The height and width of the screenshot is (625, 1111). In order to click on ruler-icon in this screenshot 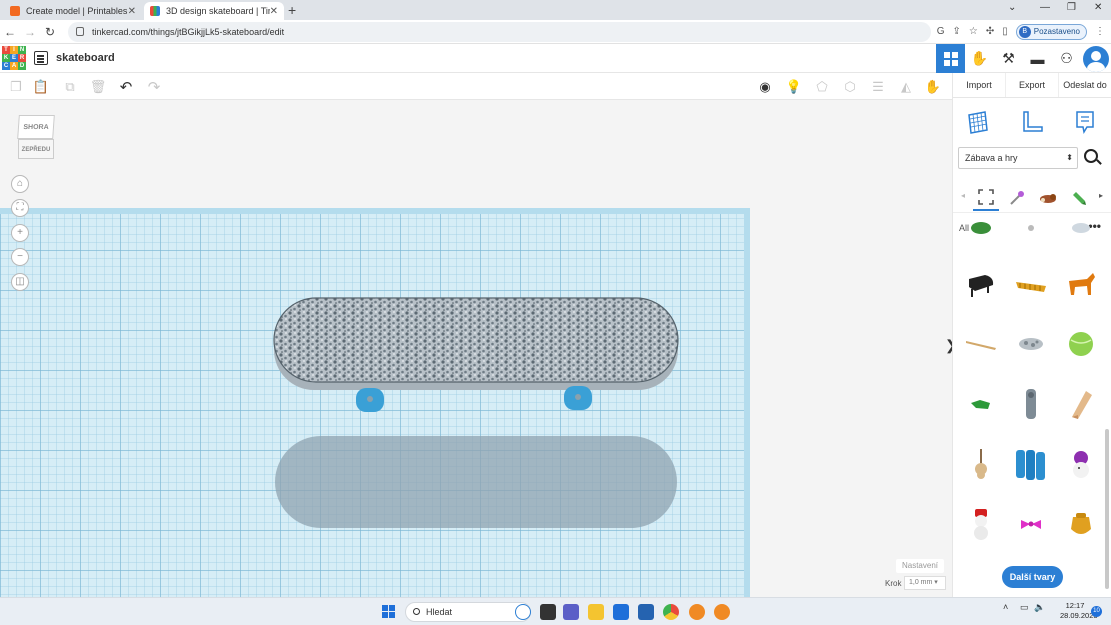, I will do `click(1032, 122)`.